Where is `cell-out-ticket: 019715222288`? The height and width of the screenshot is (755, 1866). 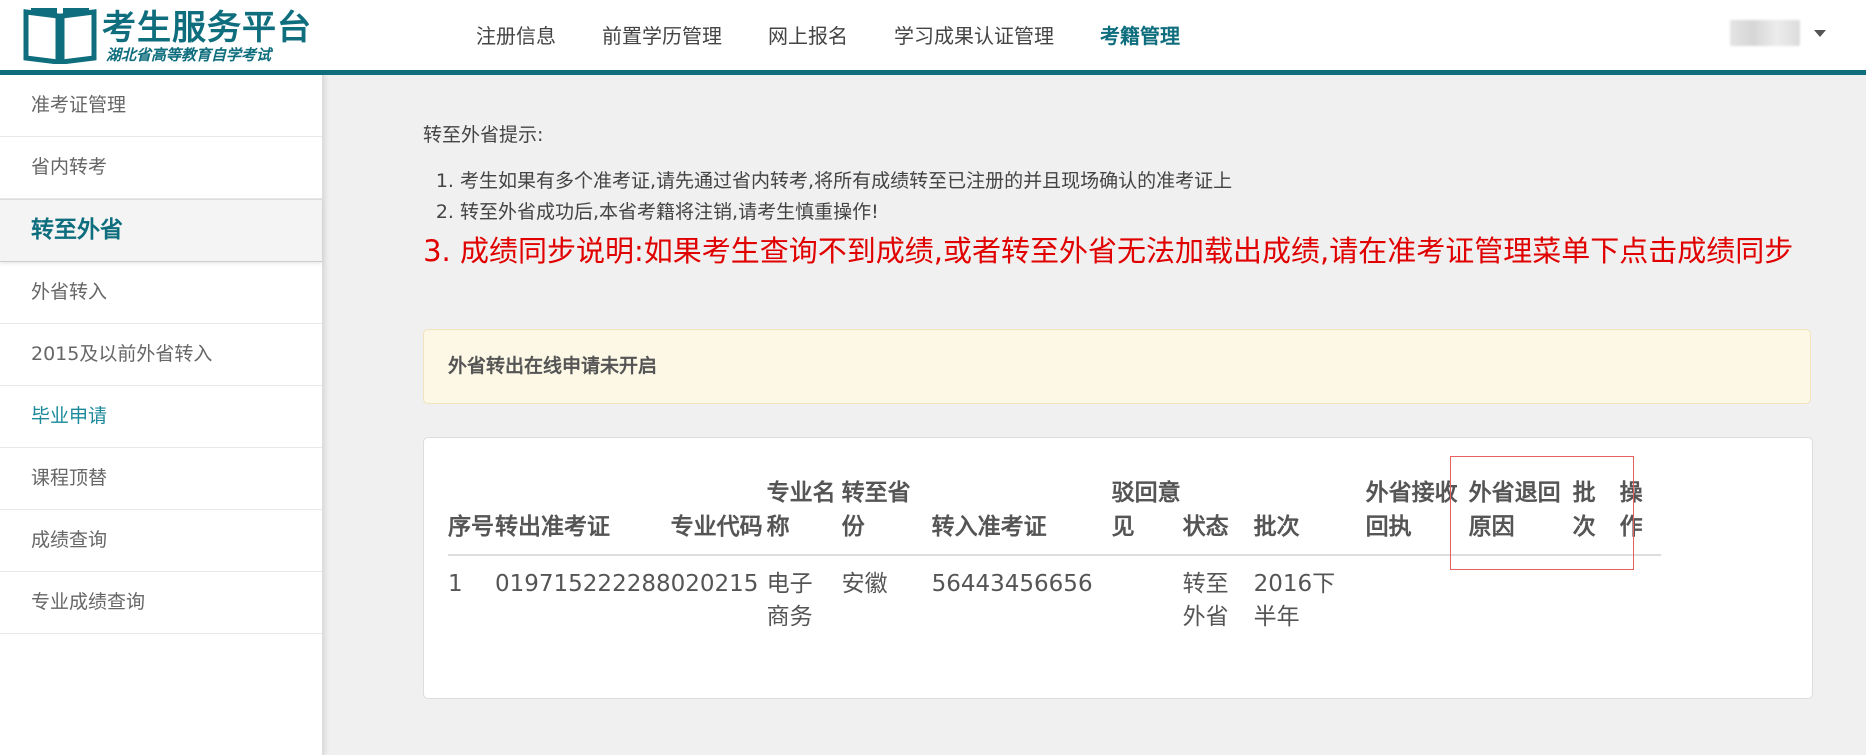
cell-out-ticket: 019715222288 is located at coordinates (583, 584).